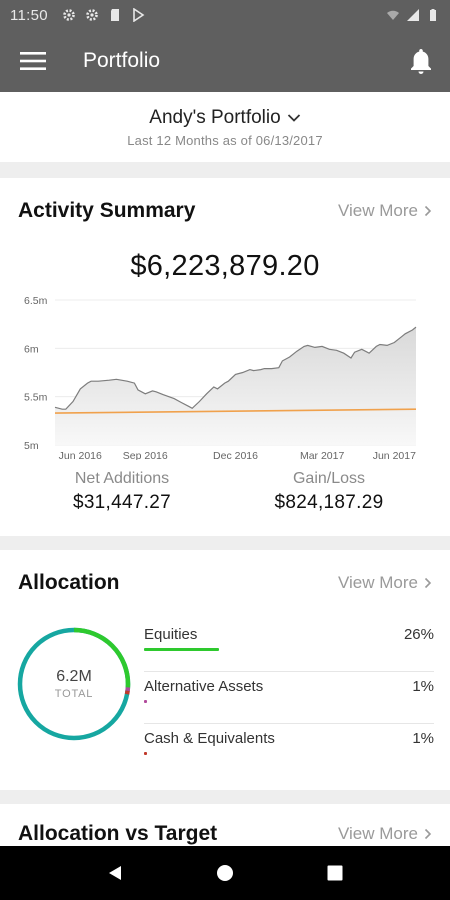 The image size is (450, 900). Describe the element at coordinates (103, 15) in the screenshot. I see `status-notification-icons` at that location.